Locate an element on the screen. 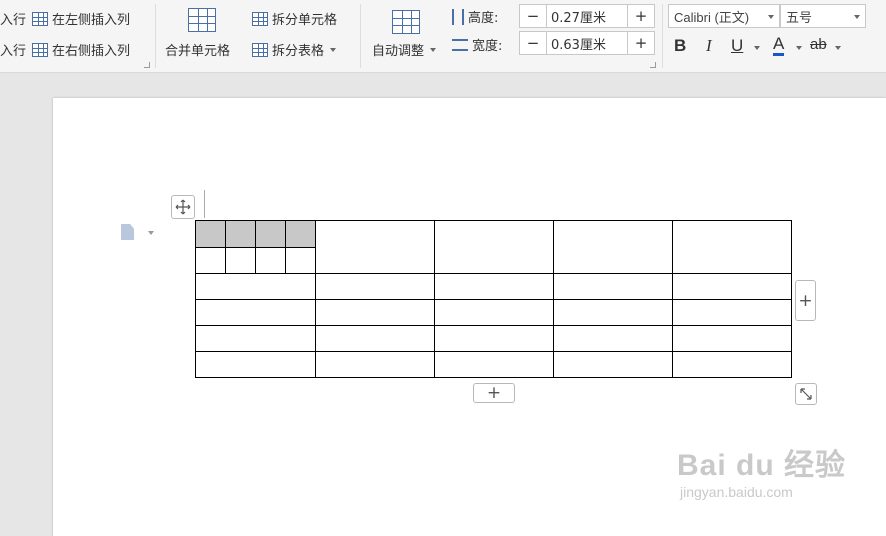 This screenshot has height=536, width=886. watermark-brand: Bai du 经验 is located at coordinates (762, 465).